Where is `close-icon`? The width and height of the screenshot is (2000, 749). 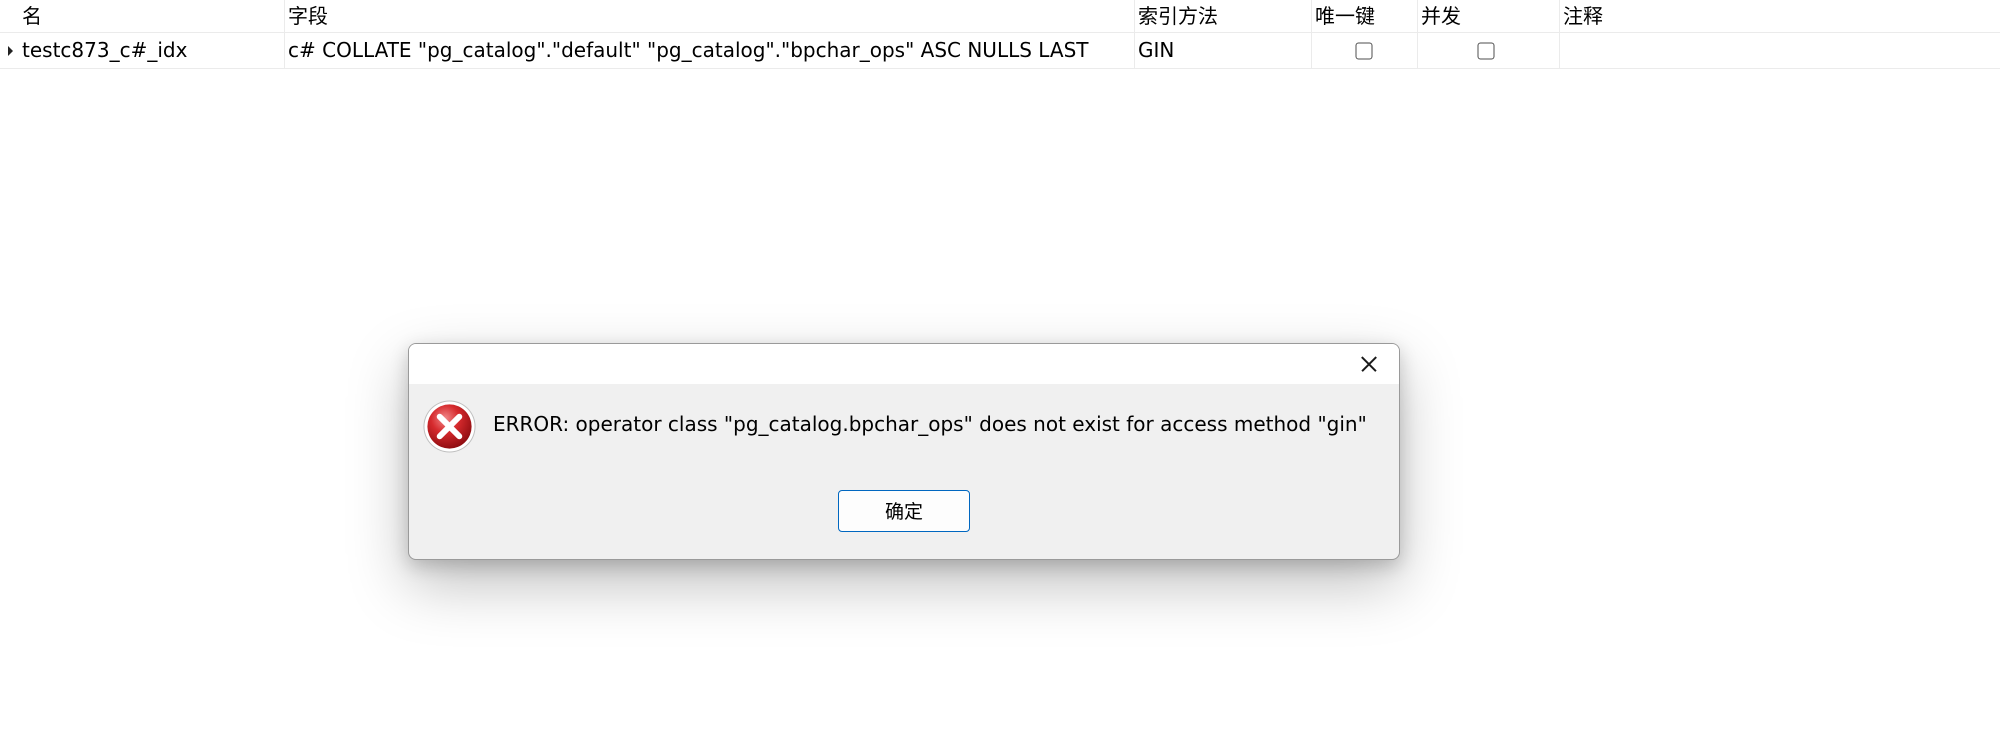
close-icon is located at coordinates (1369, 364).